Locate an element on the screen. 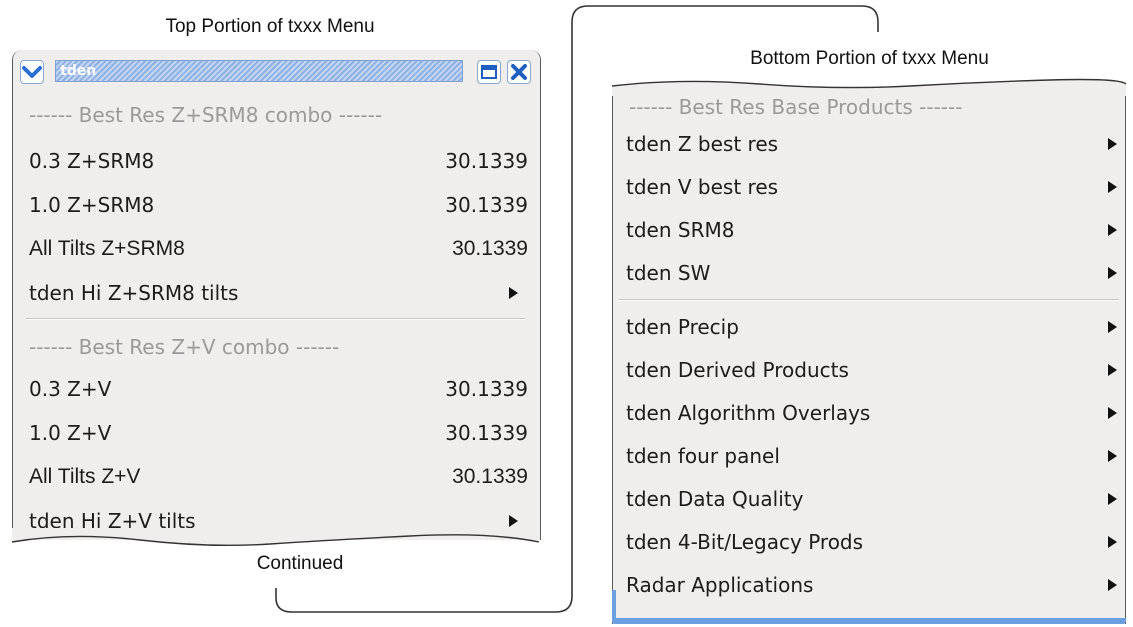 The width and height of the screenshot is (1133, 627). menu-item-tden-algorithm-overlays: tden Algorithm Overlays is located at coordinates (869, 413).